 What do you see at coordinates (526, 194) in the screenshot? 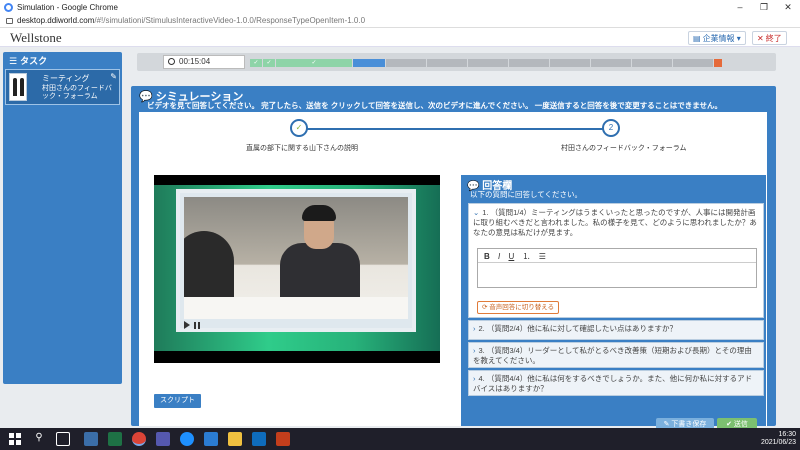
I see `answer-subtitle: 以下の質問に回答してください。` at bounding box center [526, 194].